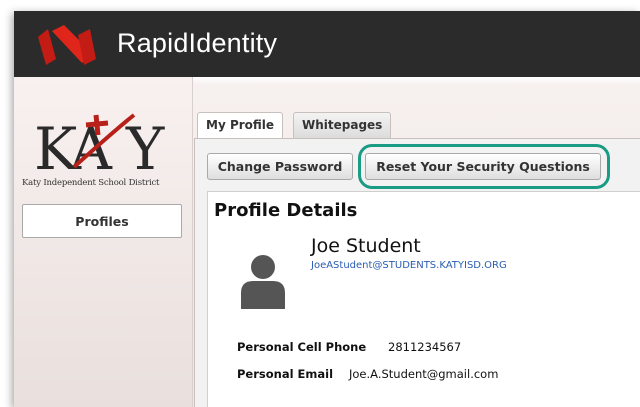  I want to click on katy-district-logo: K A Y, so click(99, 143).